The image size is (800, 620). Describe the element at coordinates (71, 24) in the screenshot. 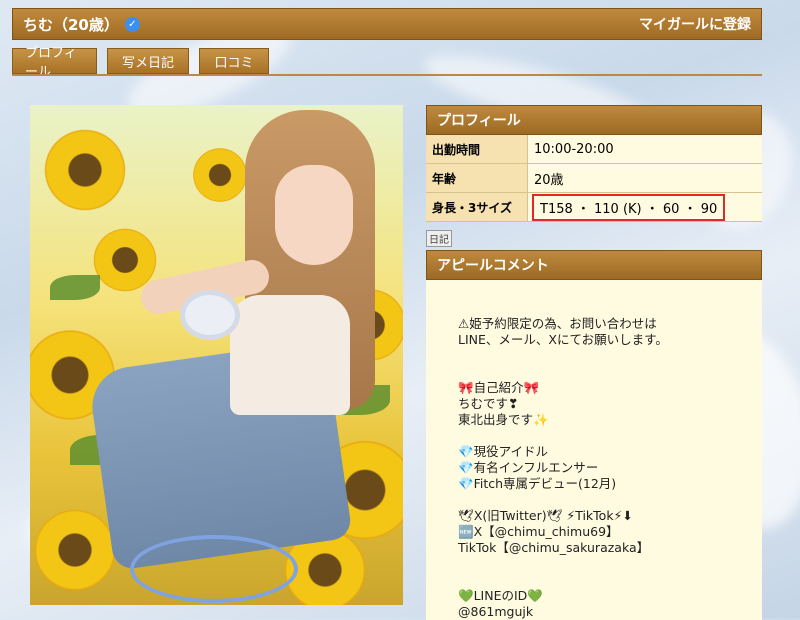

I see `girl-name: ちむ（20歳）` at that location.